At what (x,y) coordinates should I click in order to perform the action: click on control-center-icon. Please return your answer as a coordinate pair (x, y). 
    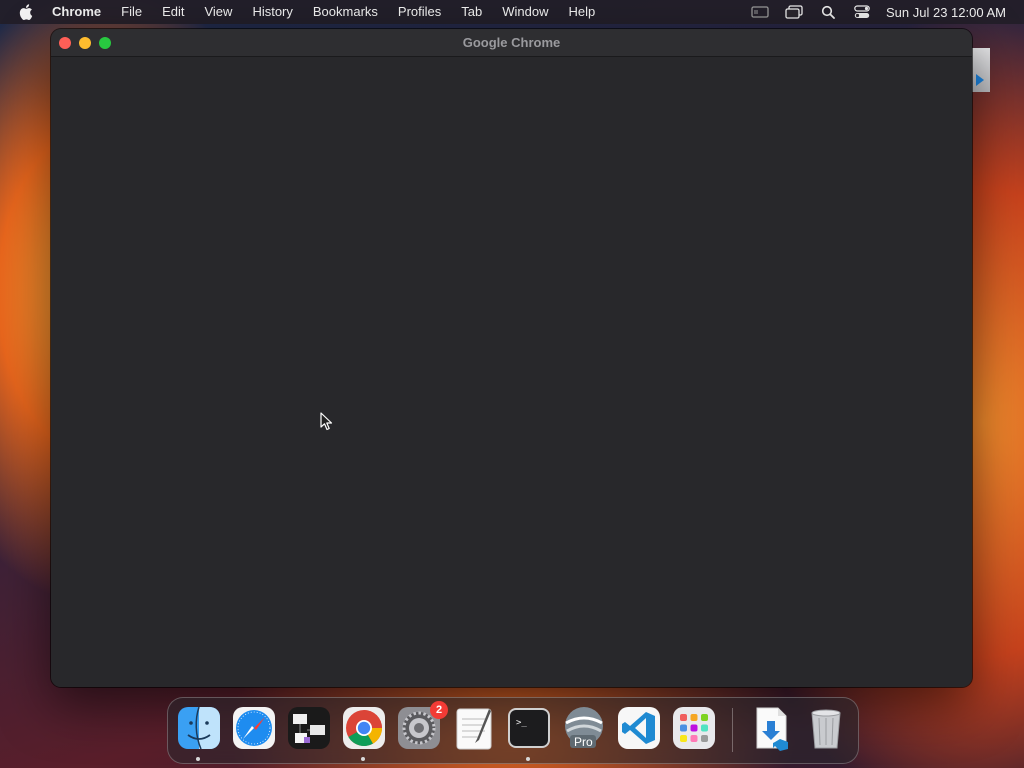
    Looking at the image, I should click on (862, 12).